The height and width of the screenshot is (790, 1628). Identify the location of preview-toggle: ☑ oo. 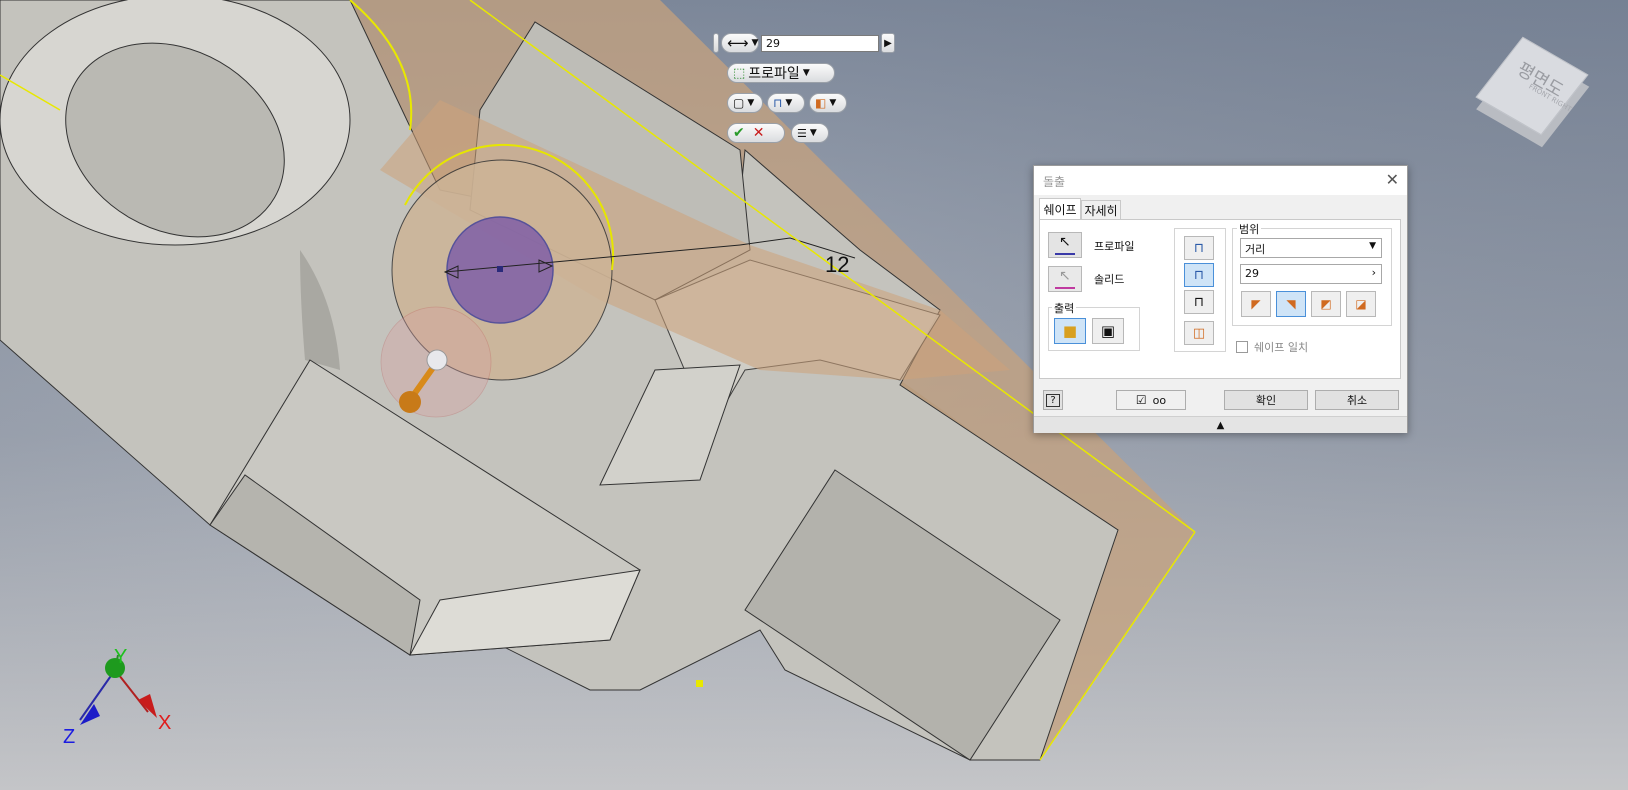
(1151, 400).